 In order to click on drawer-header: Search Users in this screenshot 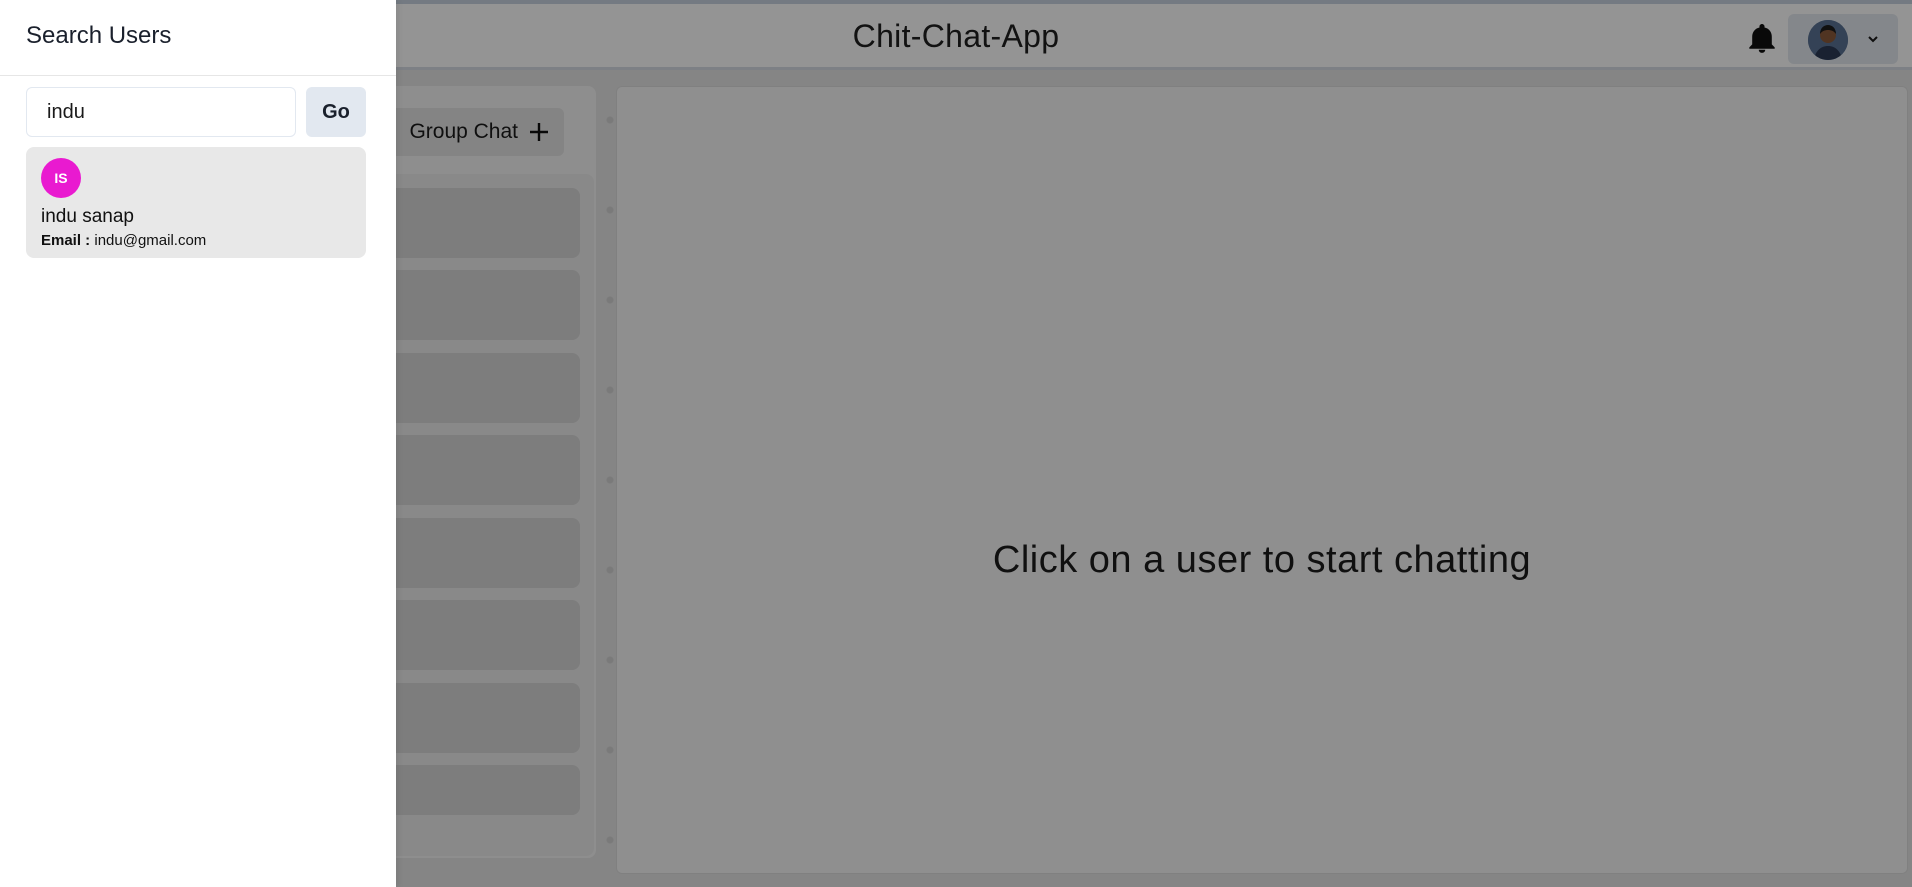, I will do `click(198, 38)`.